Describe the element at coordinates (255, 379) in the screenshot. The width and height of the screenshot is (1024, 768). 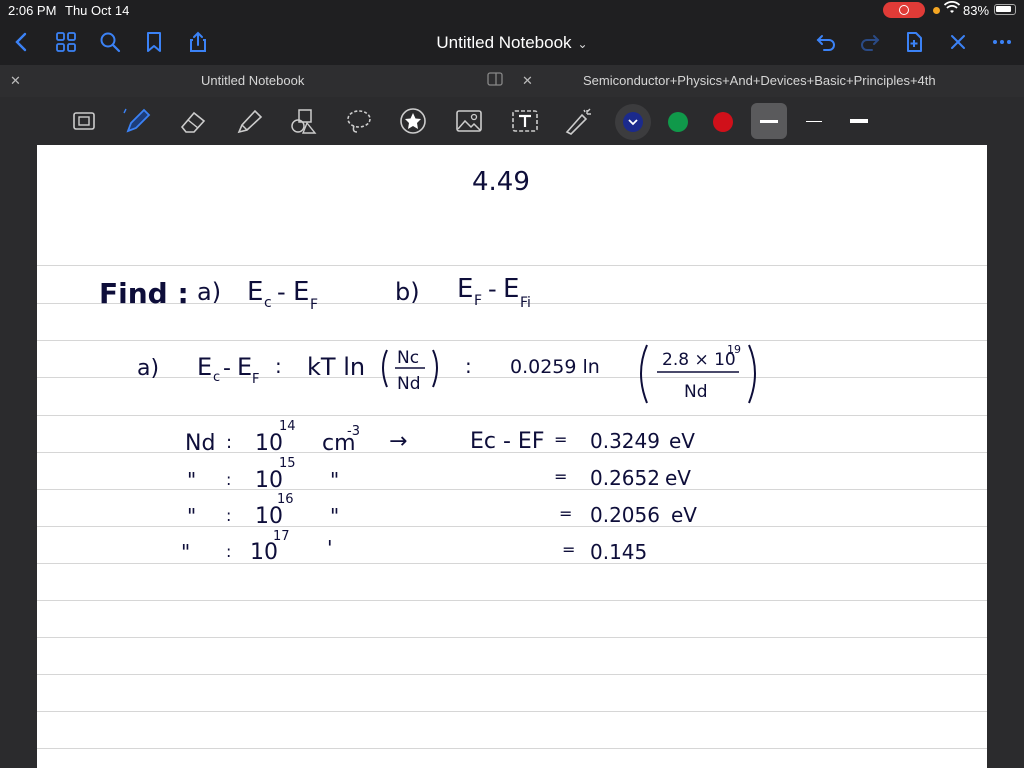
I see `eq-ef-sub: F` at that location.